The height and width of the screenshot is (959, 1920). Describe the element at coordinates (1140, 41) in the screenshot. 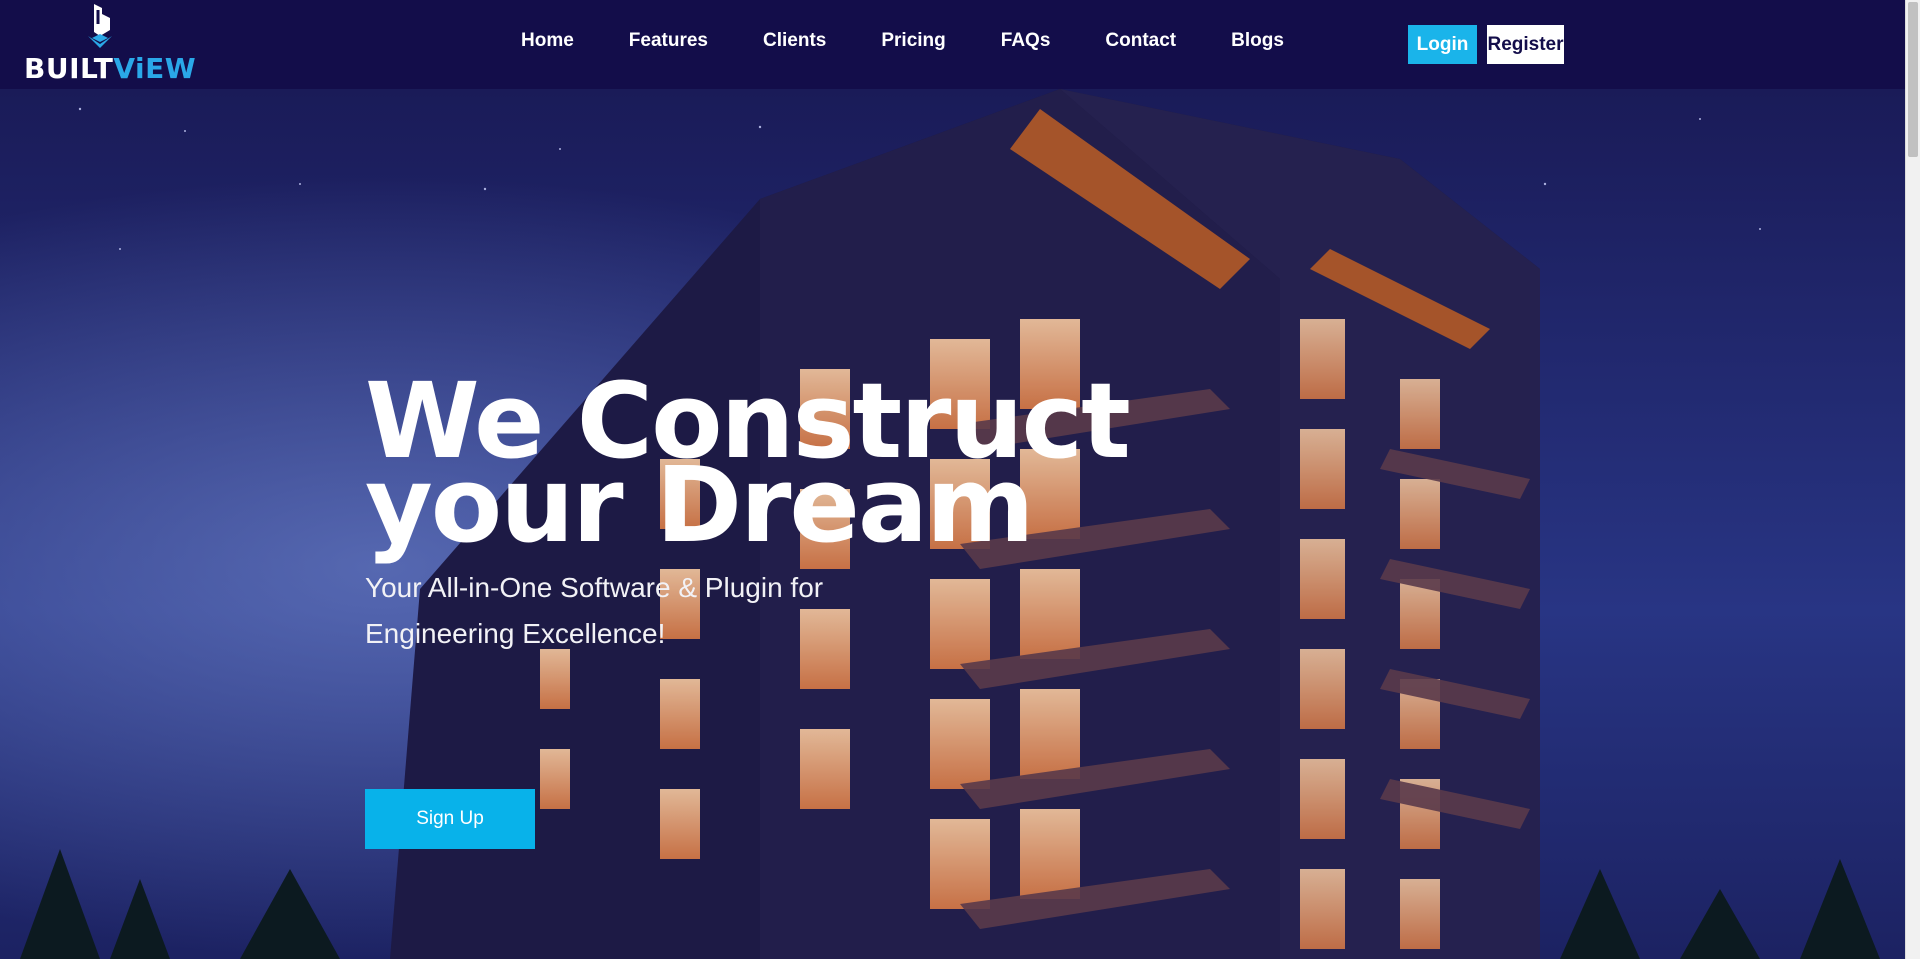

I see `nav-contact: Contact` at that location.